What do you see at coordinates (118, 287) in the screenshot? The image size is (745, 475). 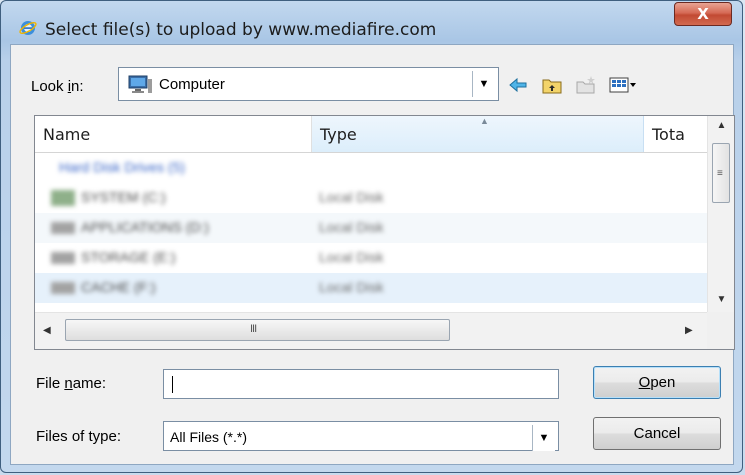 I see `item-name: CACHE (F:)` at bounding box center [118, 287].